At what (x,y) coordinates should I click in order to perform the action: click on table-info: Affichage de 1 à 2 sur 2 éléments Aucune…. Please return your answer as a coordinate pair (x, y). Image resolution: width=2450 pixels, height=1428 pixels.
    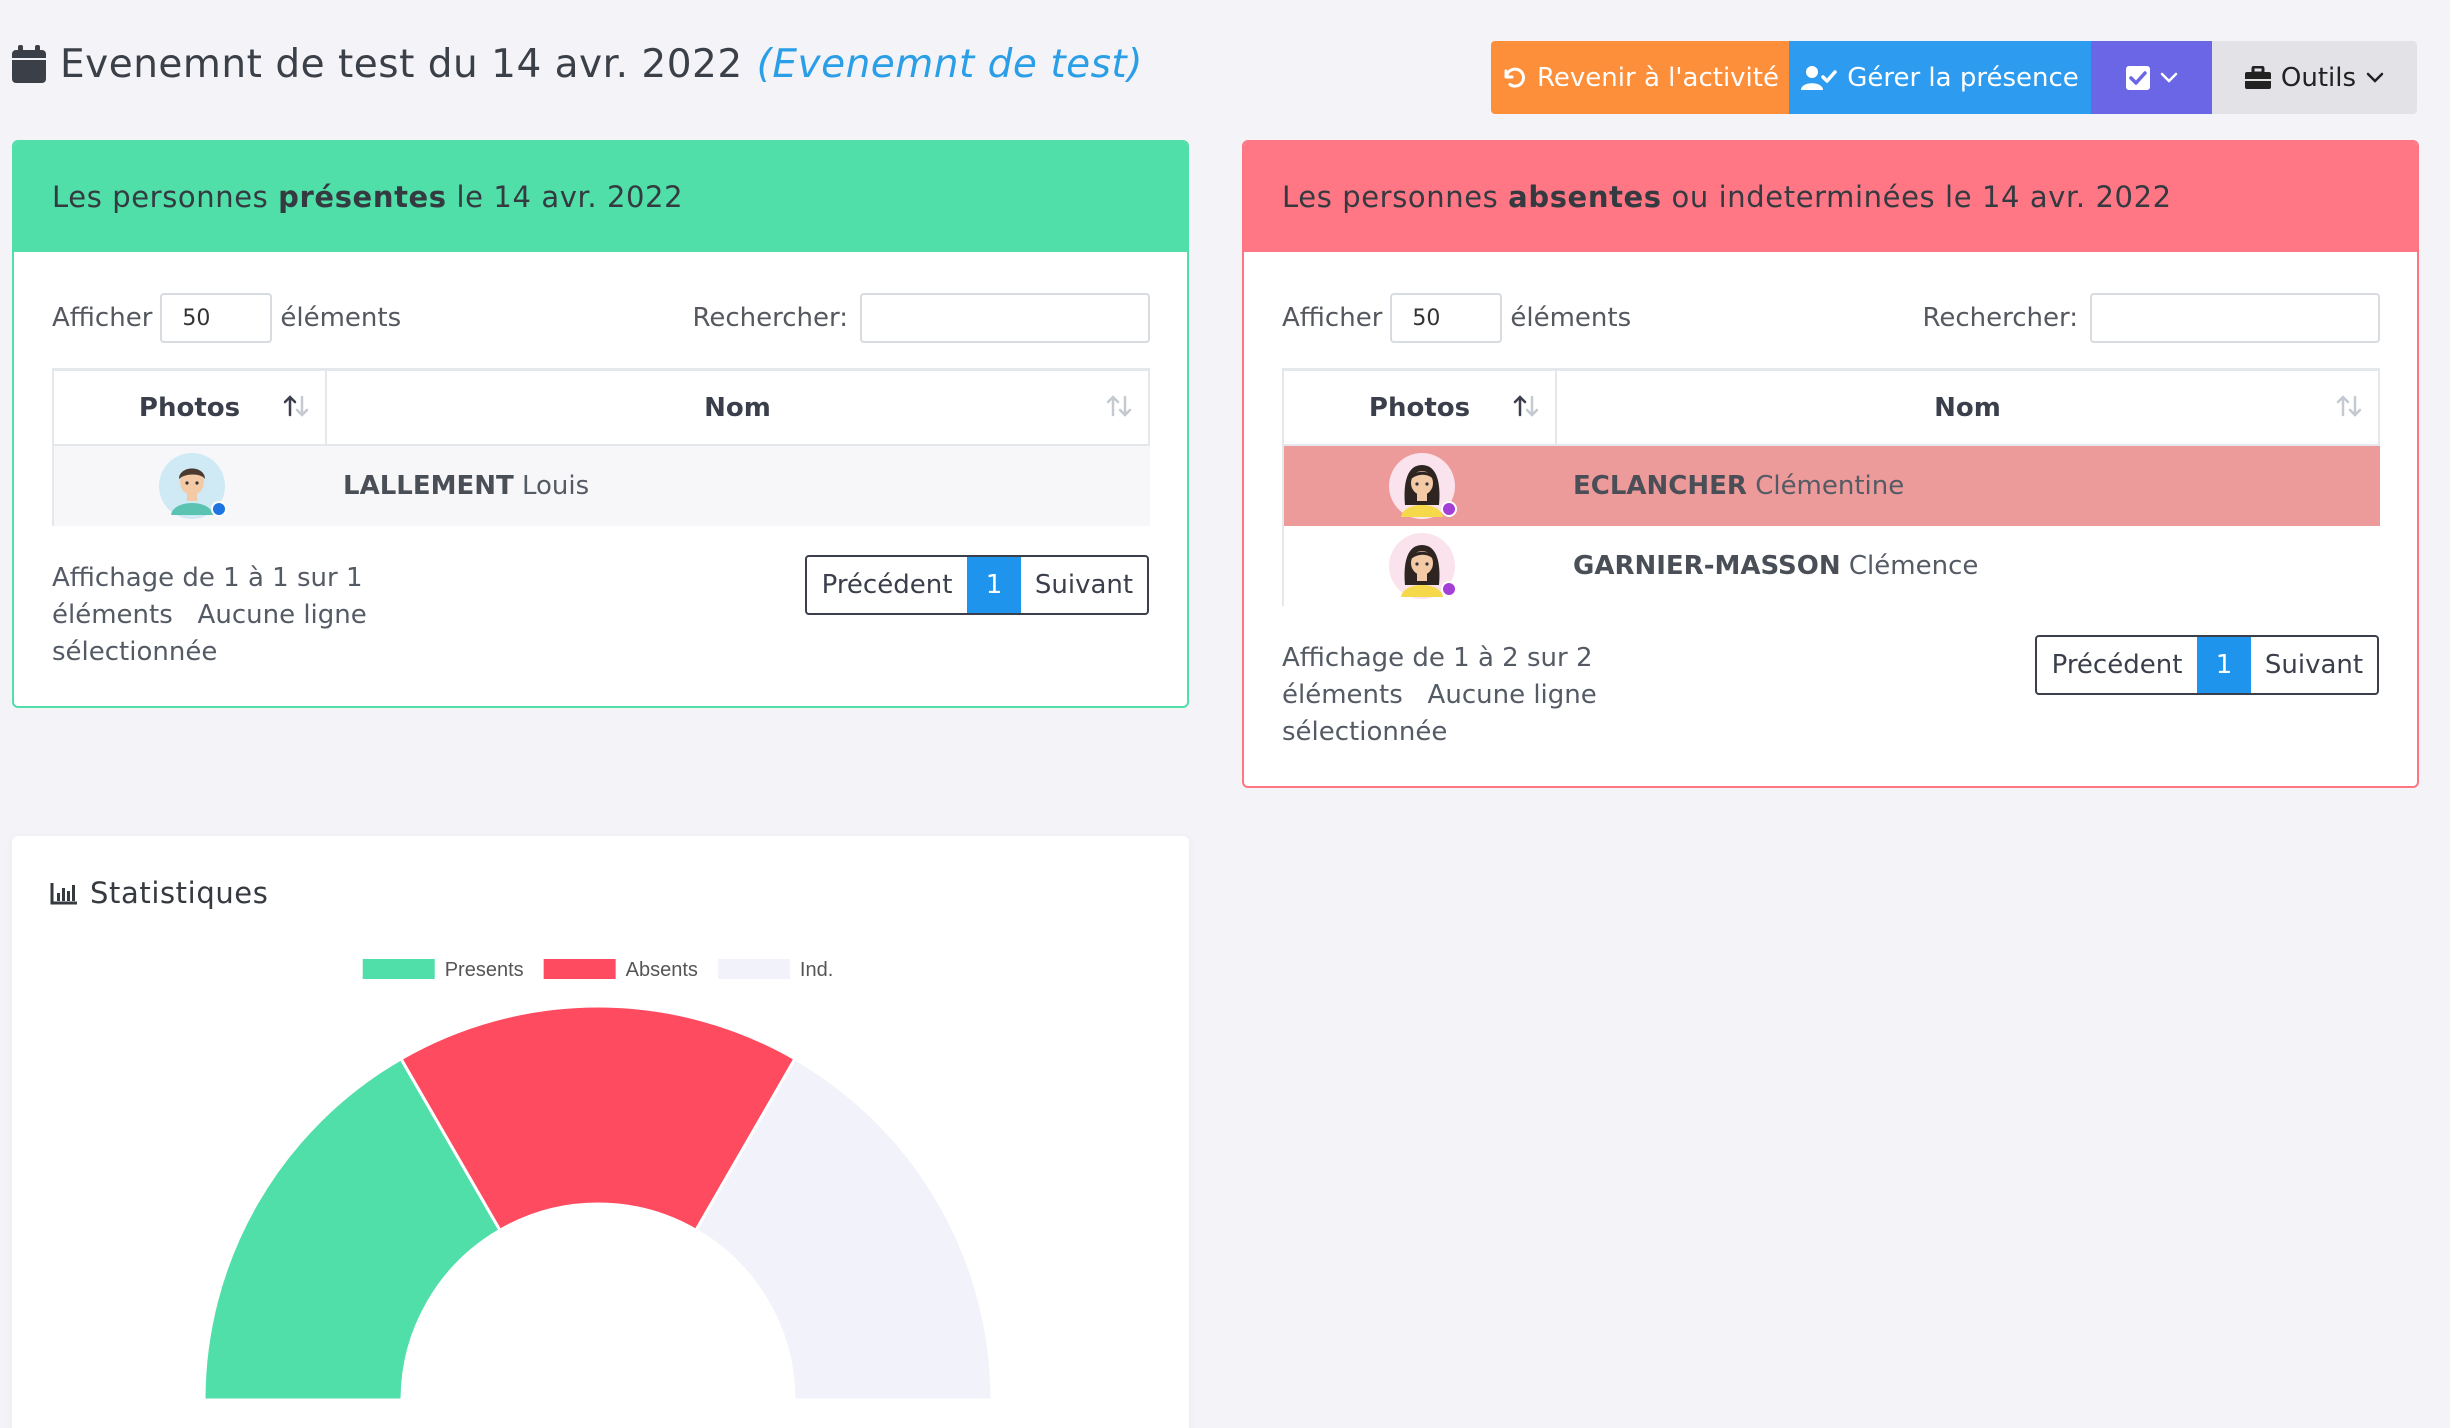
    Looking at the image, I should click on (1447, 695).